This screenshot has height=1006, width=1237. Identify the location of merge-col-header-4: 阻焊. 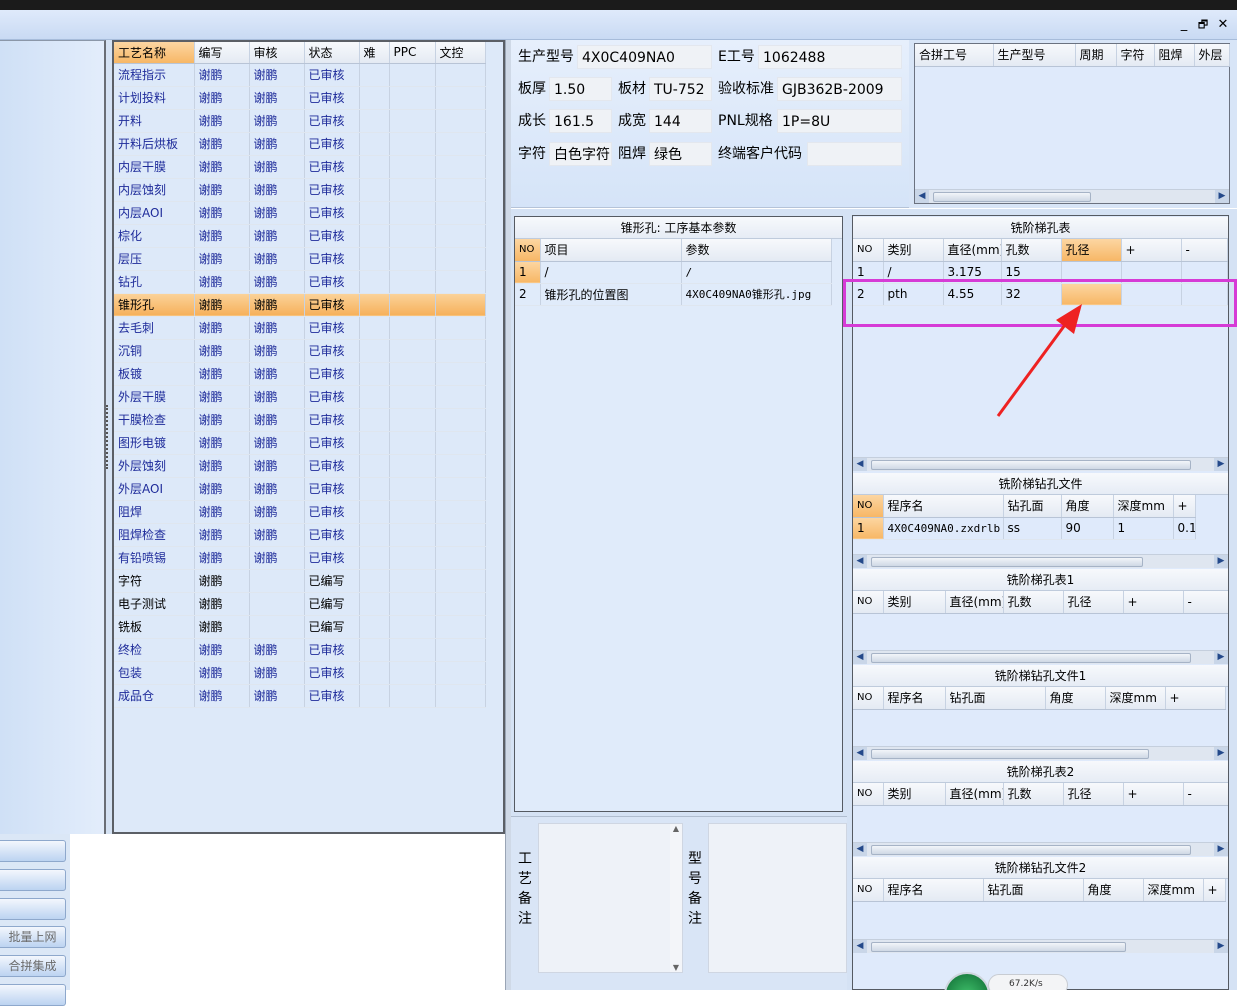
(1174, 55).